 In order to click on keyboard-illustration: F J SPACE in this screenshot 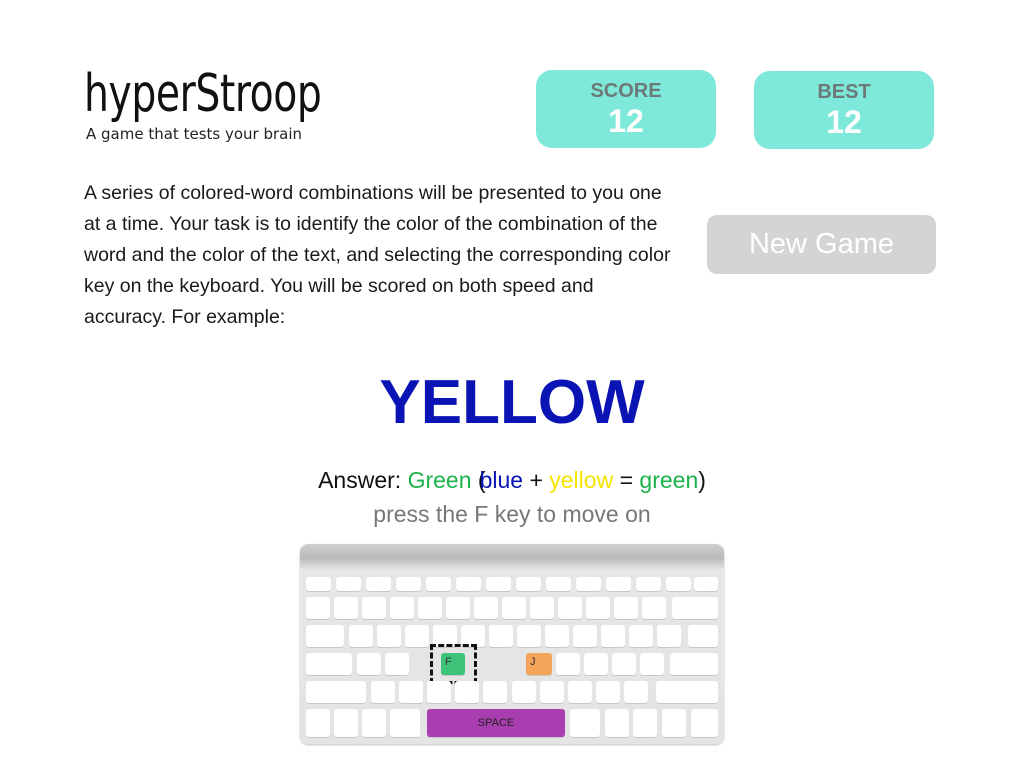, I will do `click(512, 644)`.